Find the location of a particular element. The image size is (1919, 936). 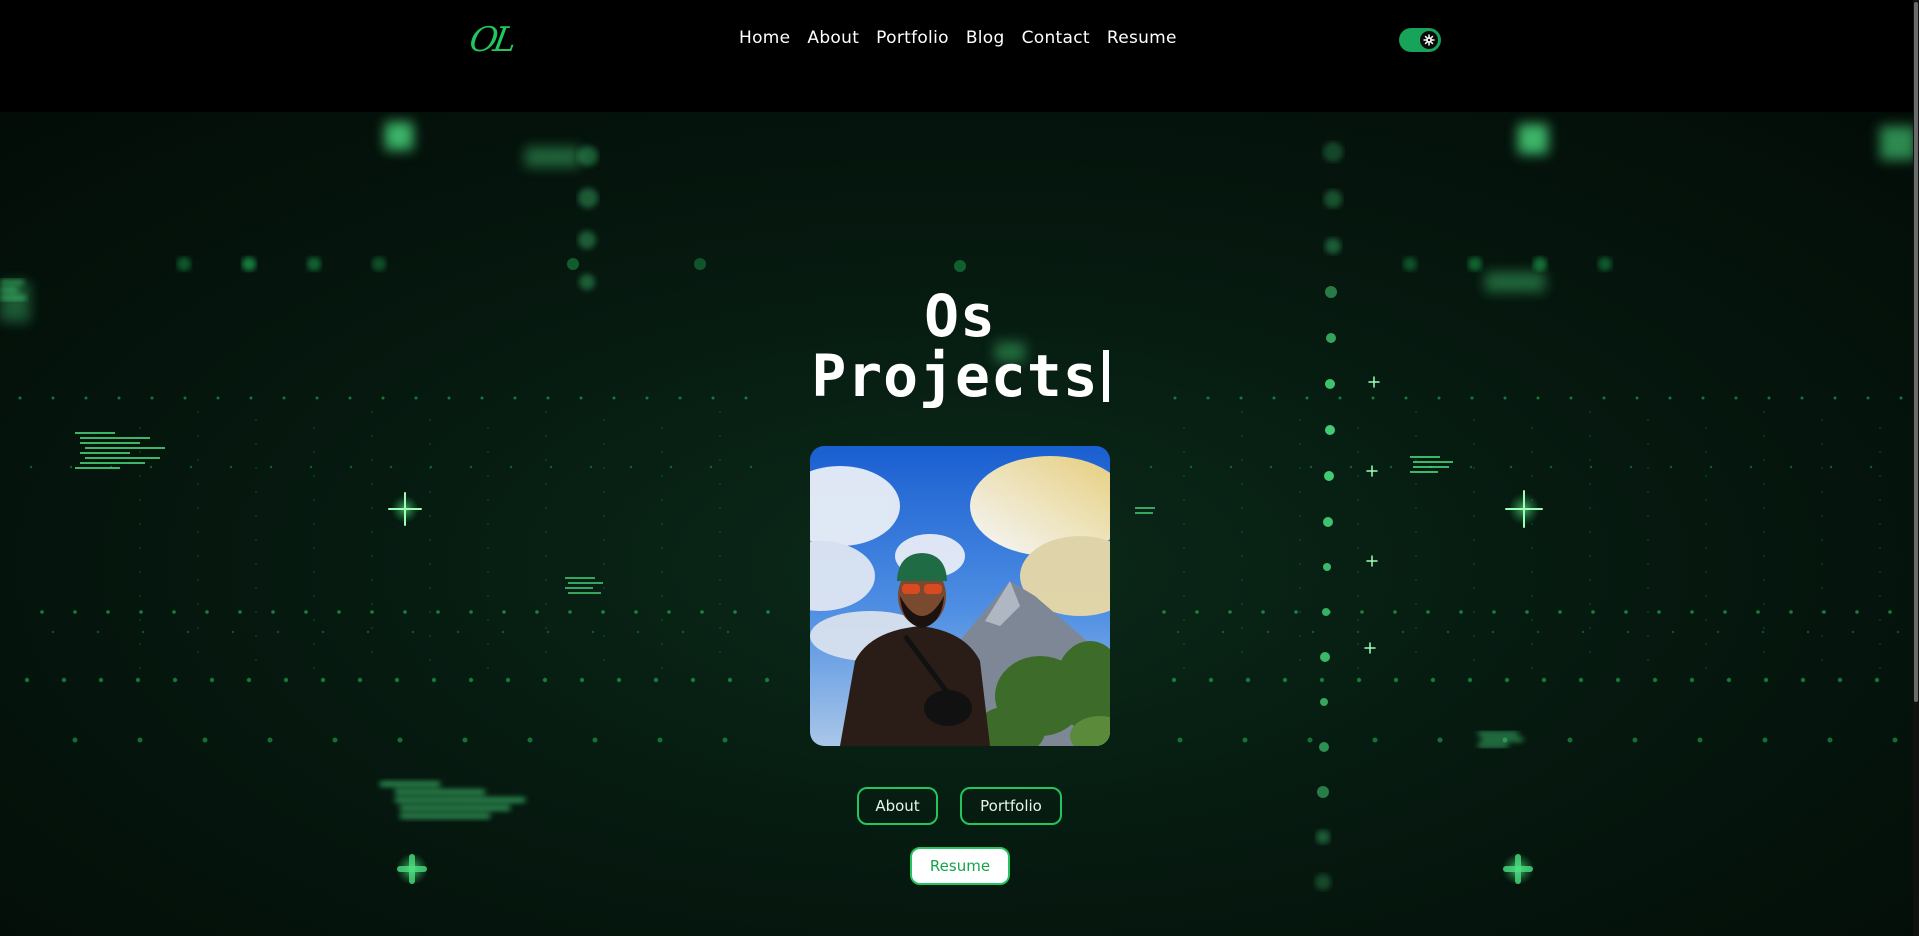

hero-title-line2: Projects is located at coordinates (960, 376).